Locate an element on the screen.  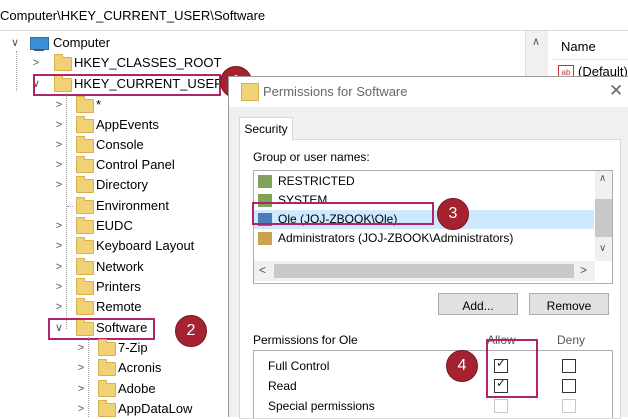
annotation-badge-3: 3 is located at coordinates (453, 214).